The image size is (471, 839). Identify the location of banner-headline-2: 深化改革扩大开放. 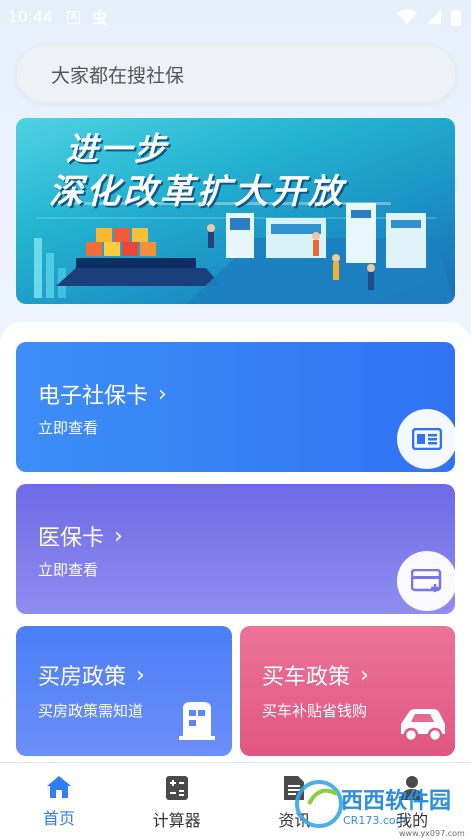
(197, 192).